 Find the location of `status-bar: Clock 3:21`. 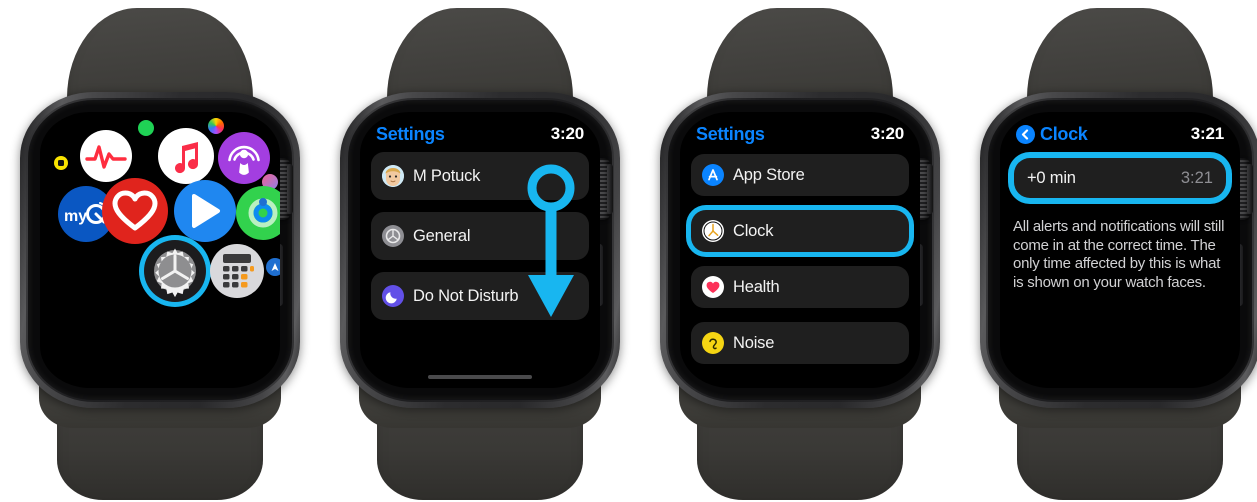

status-bar: Clock 3:21 is located at coordinates (1120, 134).